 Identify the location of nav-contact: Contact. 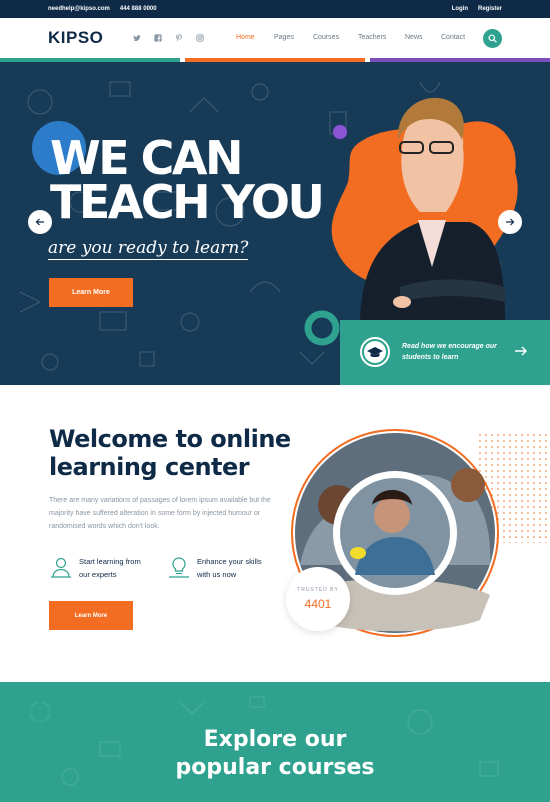
(453, 37).